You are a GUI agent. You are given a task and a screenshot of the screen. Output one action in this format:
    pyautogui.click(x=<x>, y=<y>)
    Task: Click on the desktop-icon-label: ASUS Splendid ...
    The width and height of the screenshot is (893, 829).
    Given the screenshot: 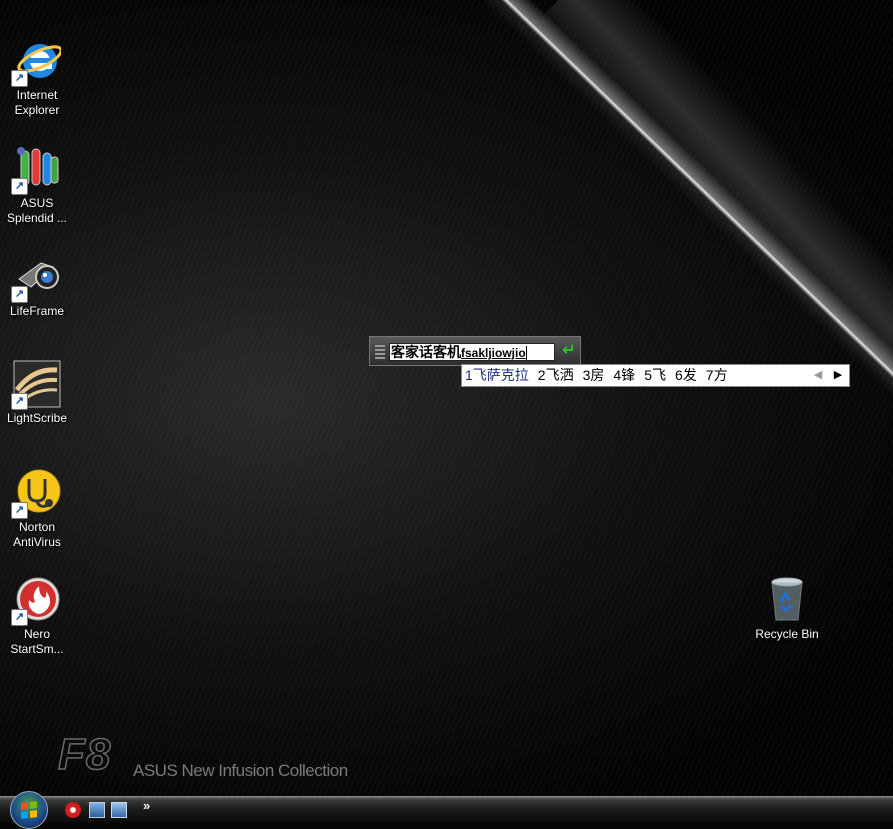 What is the action you would take?
    pyautogui.click(x=37, y=210)
    